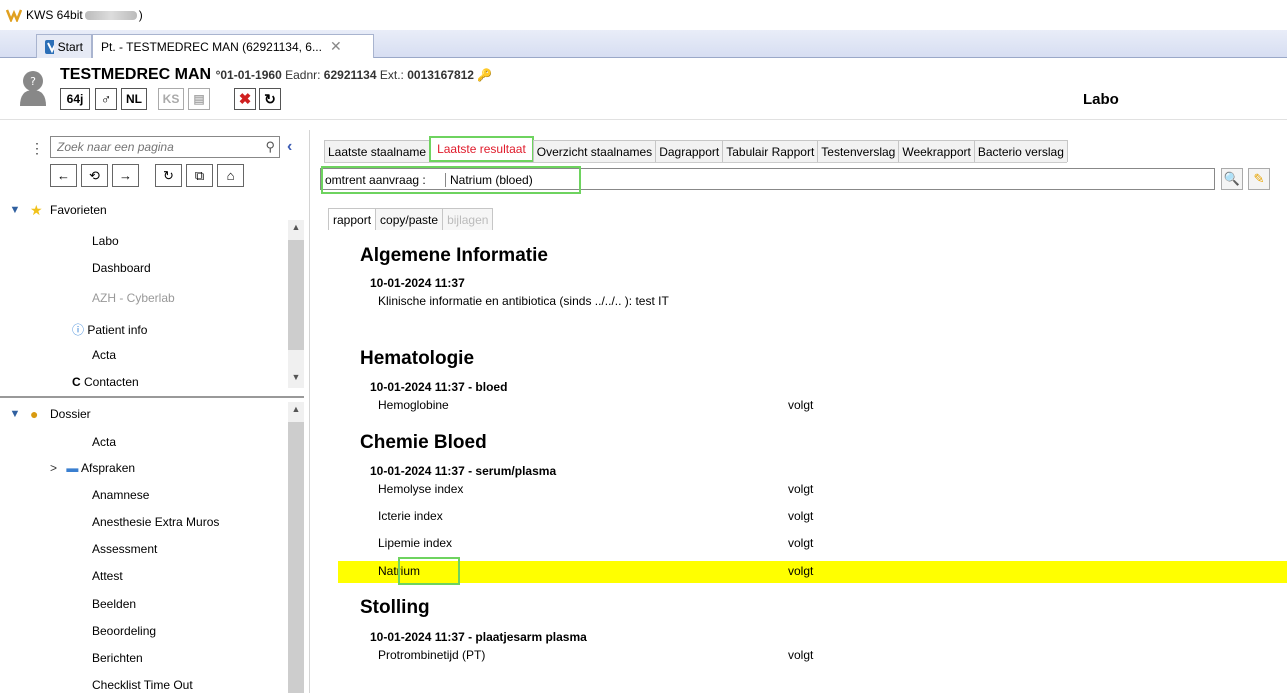 This screenshot has height=693, width=1287. Describe the element at coordinates (105, 381) in the screenshot. I see `sidebar-item-contacten: C Contacten` at that location.